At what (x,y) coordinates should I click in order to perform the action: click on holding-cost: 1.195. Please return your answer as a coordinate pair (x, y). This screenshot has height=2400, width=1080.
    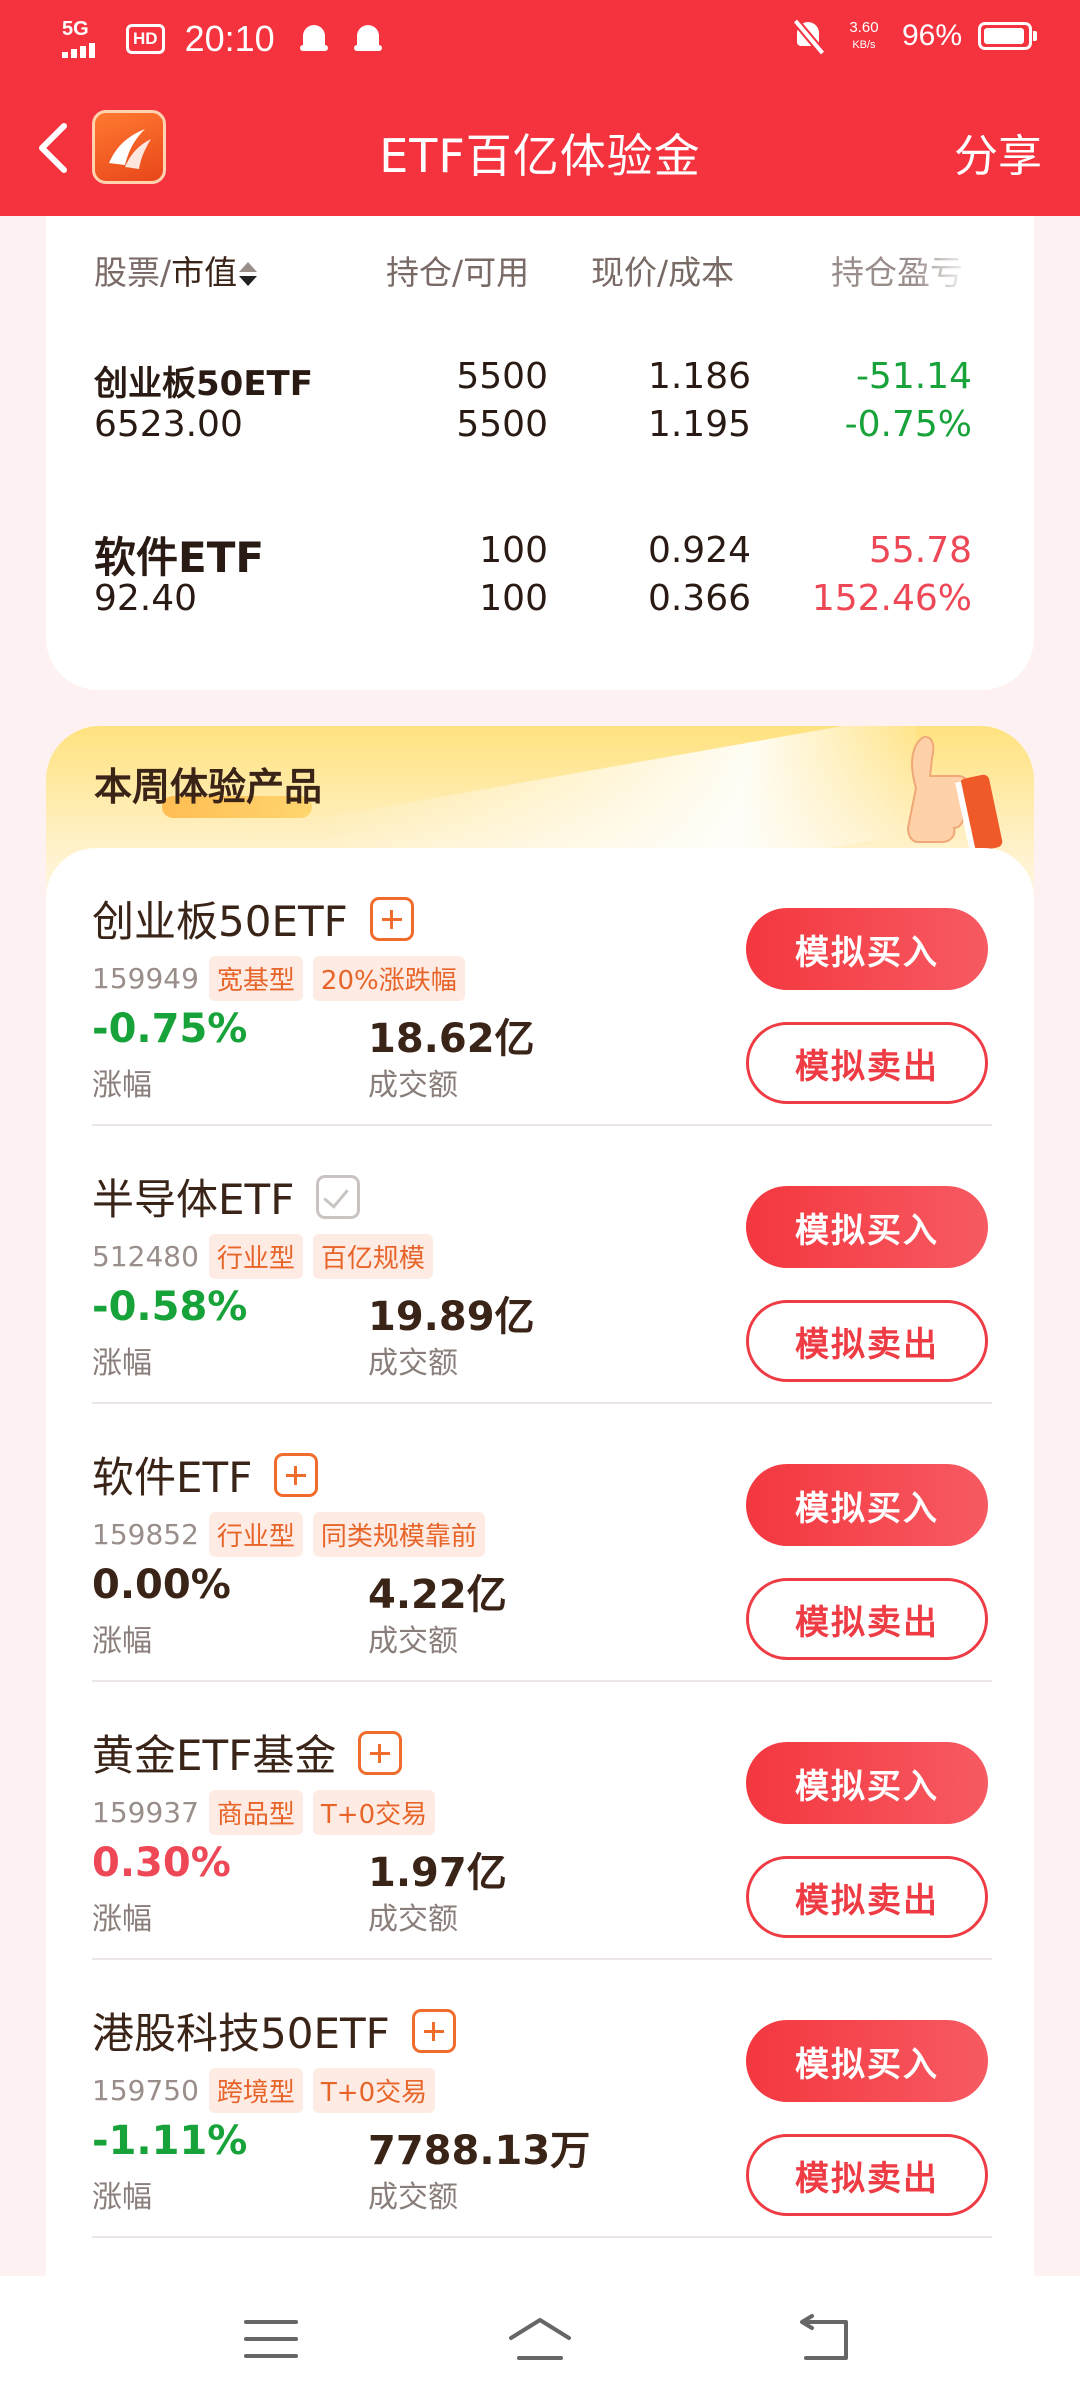
    Looking at the image, I should click on (699, 424).